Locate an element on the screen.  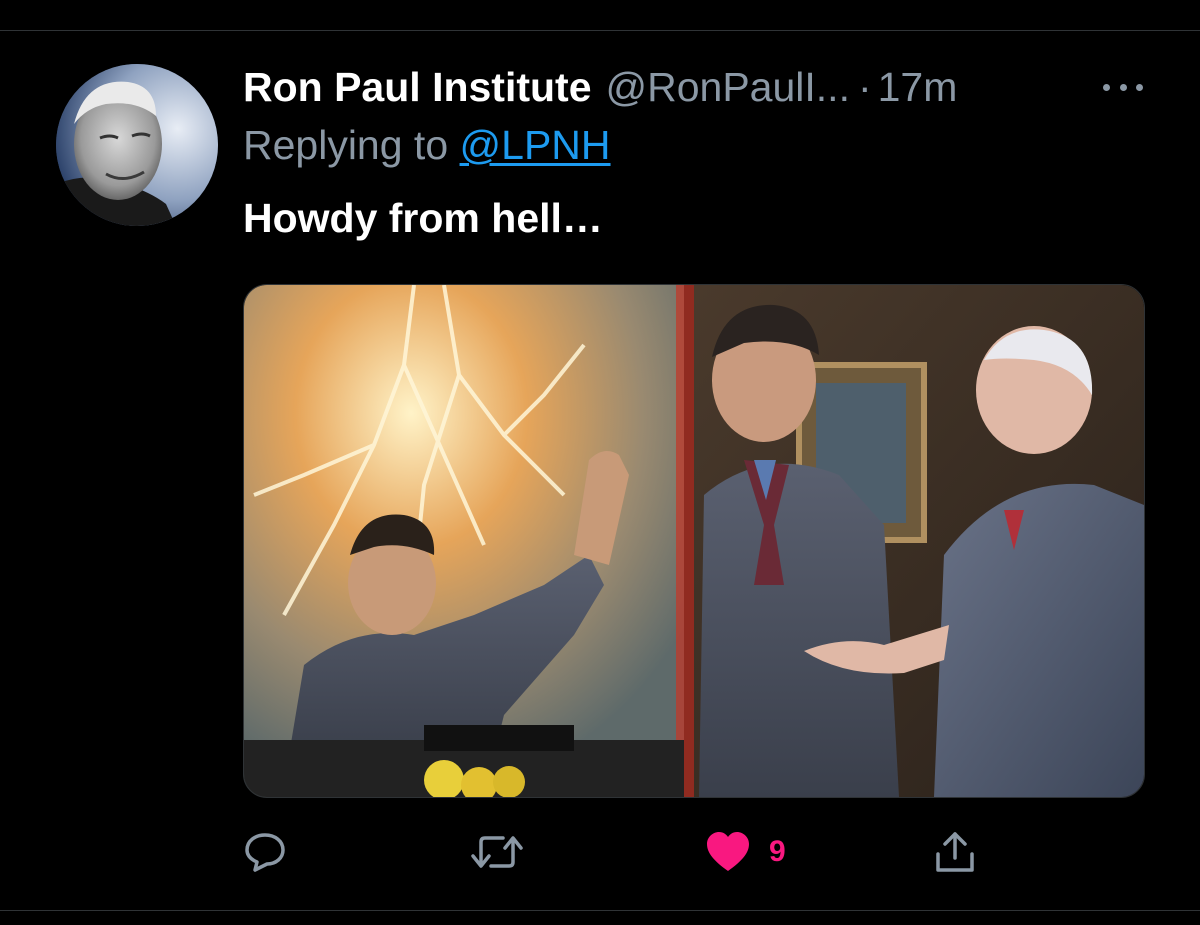
timestamp: 17m is located at coordinates (918, 87).